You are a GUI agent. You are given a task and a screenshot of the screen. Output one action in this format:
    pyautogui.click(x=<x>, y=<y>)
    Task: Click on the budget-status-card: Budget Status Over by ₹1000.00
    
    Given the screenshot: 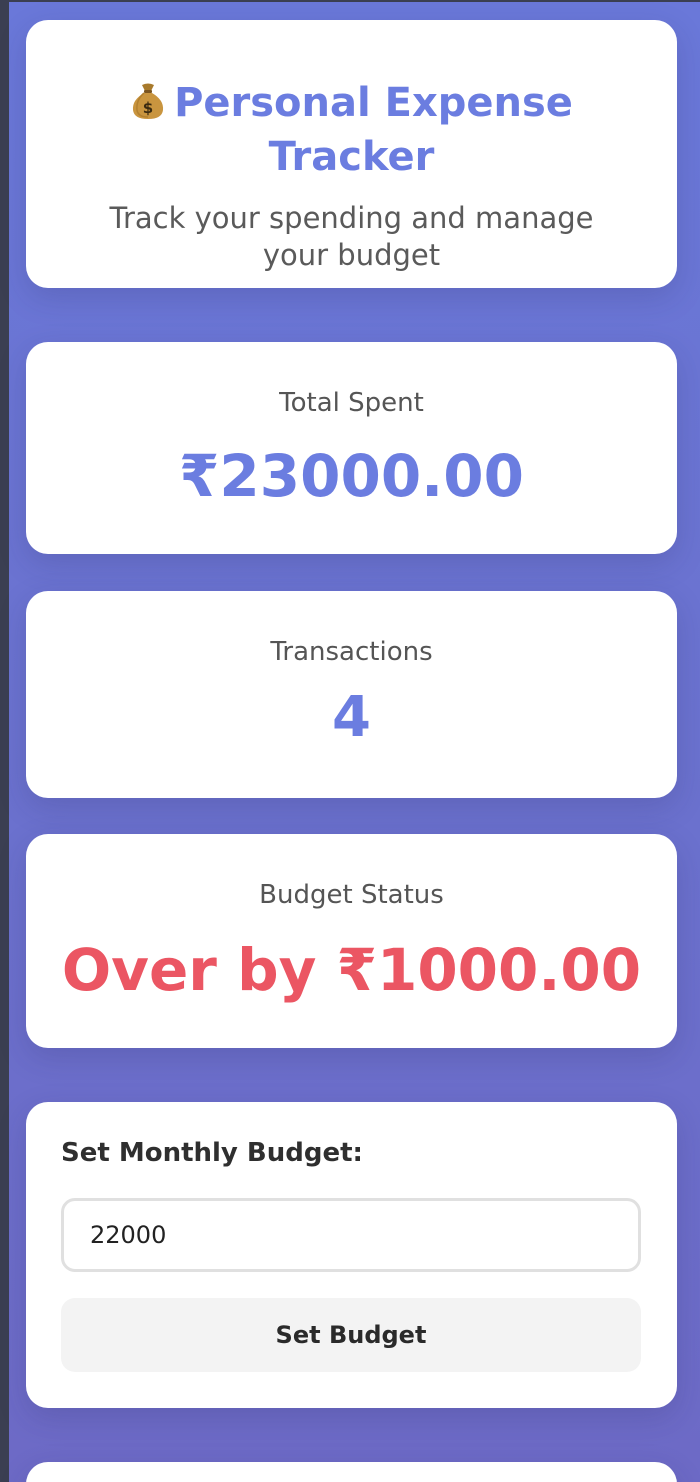 What is the action you would take?
    pyautogui.click(x=351, y=941)
    